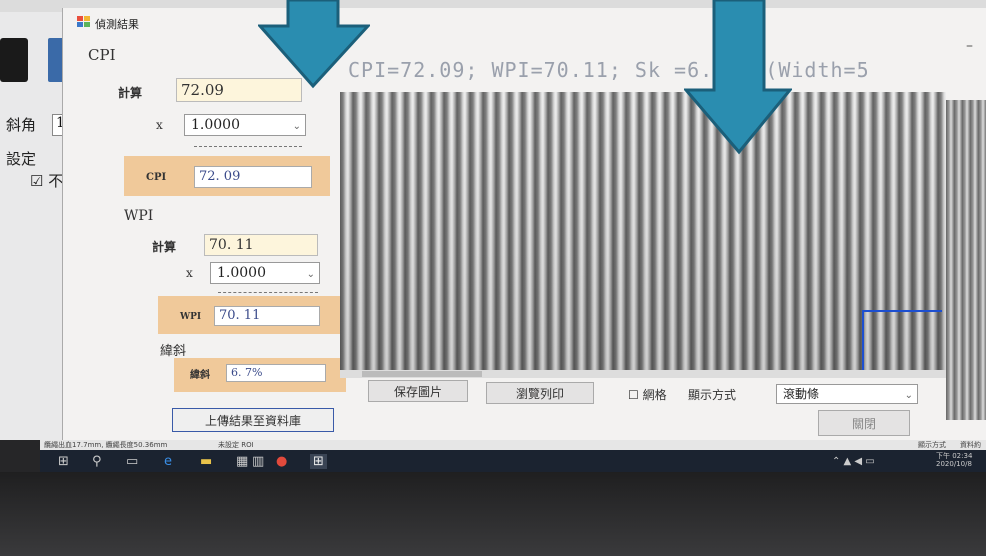 This screenshot has width=986, height=556. Describe the element at coordinates (106, 445) in the screenshot. I see `status-text: 纜繩出血17.7mm, 纜繩長度50.36mm` at that location.